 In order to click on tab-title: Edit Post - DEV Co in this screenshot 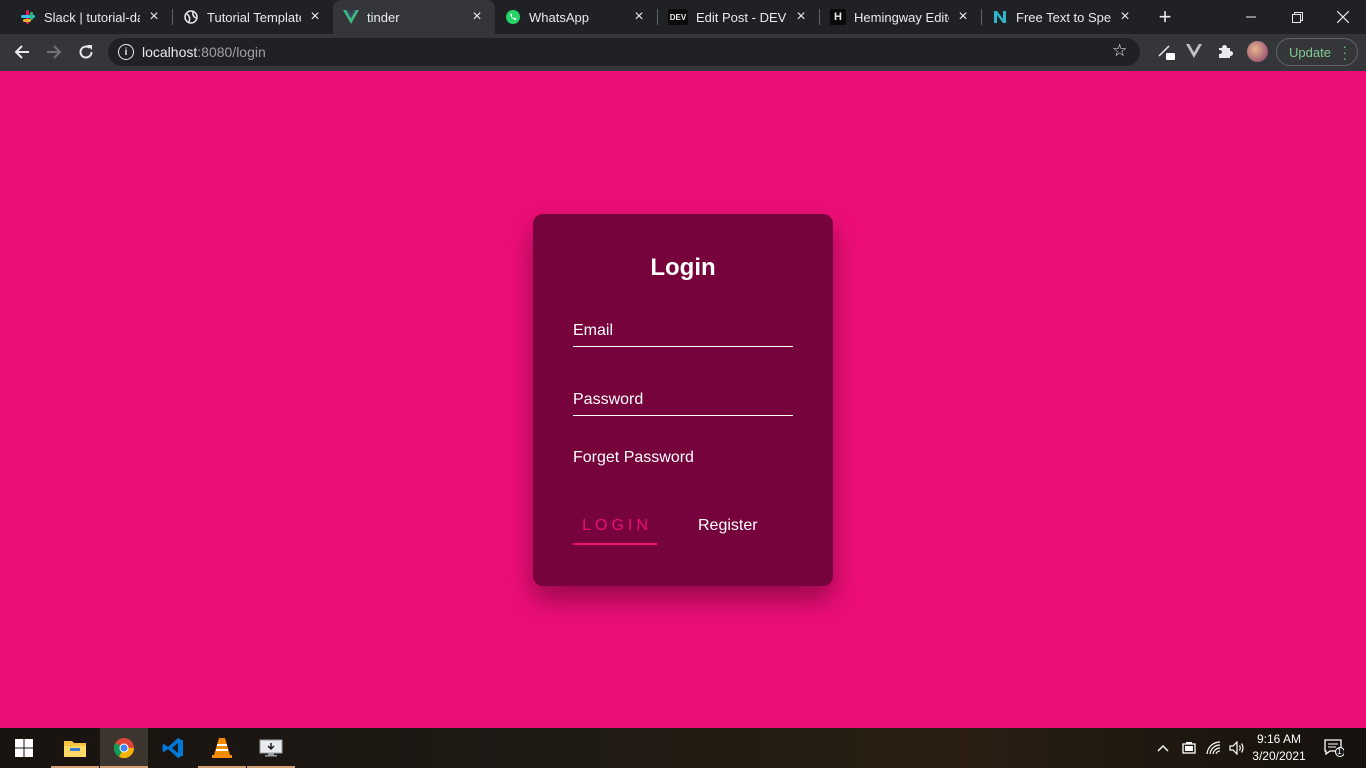, I will do `click(741, 17)`.